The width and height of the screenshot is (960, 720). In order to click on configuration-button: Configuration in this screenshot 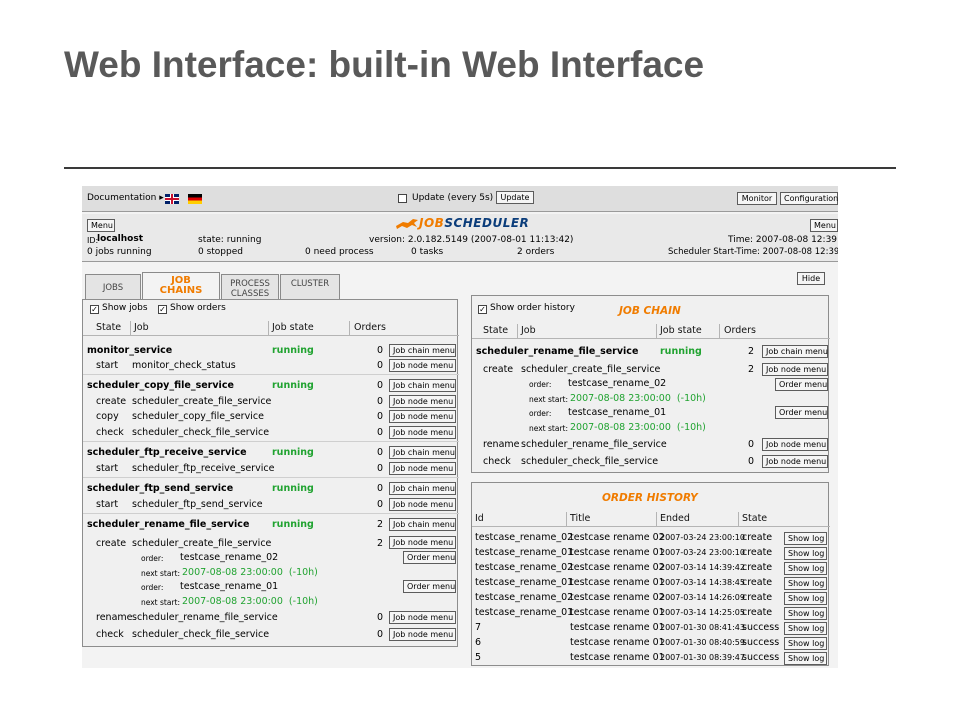, I will do `click(809, 198)`.